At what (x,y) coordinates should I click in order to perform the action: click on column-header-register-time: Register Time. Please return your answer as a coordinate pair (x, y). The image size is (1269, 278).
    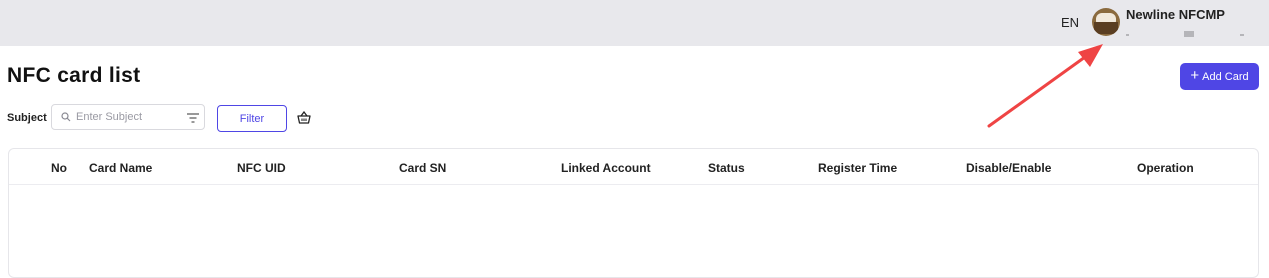
    Looking at the image, I should click on (858, 168).